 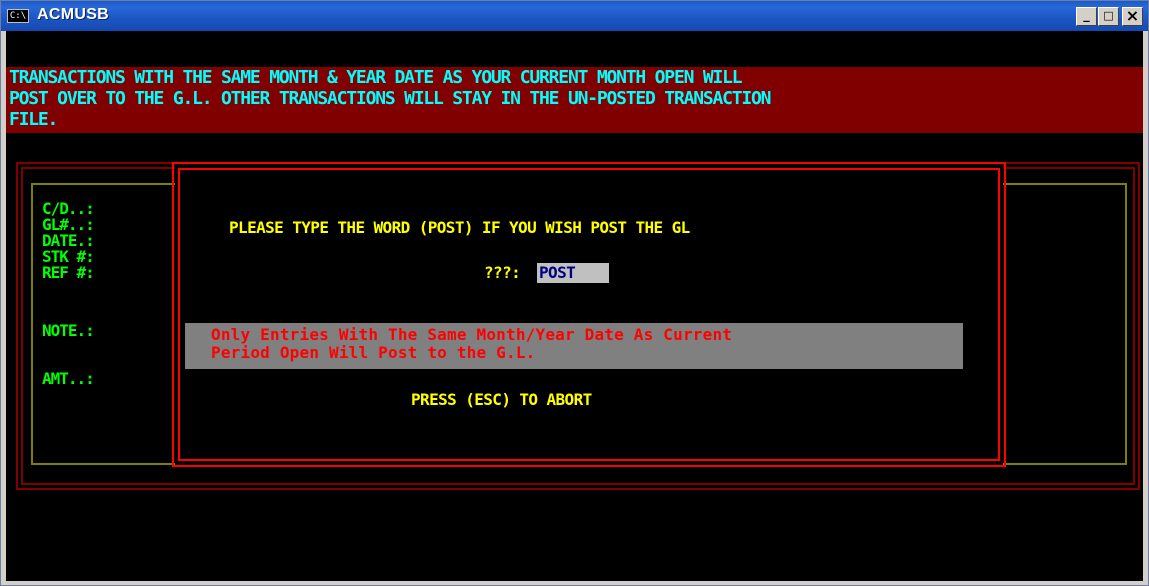 I want to click on form-label-note: NOTE.:, so click(x=68, y=330).